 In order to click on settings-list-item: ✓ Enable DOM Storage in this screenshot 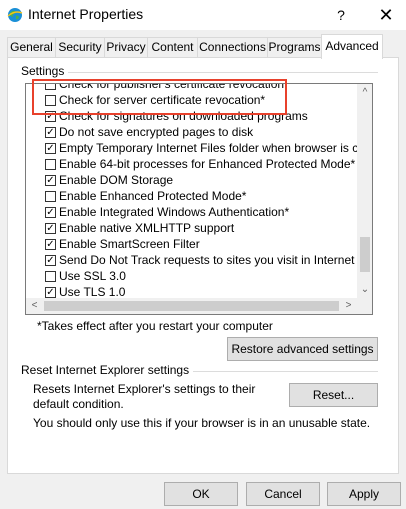, I will do `click(191, 180)`.